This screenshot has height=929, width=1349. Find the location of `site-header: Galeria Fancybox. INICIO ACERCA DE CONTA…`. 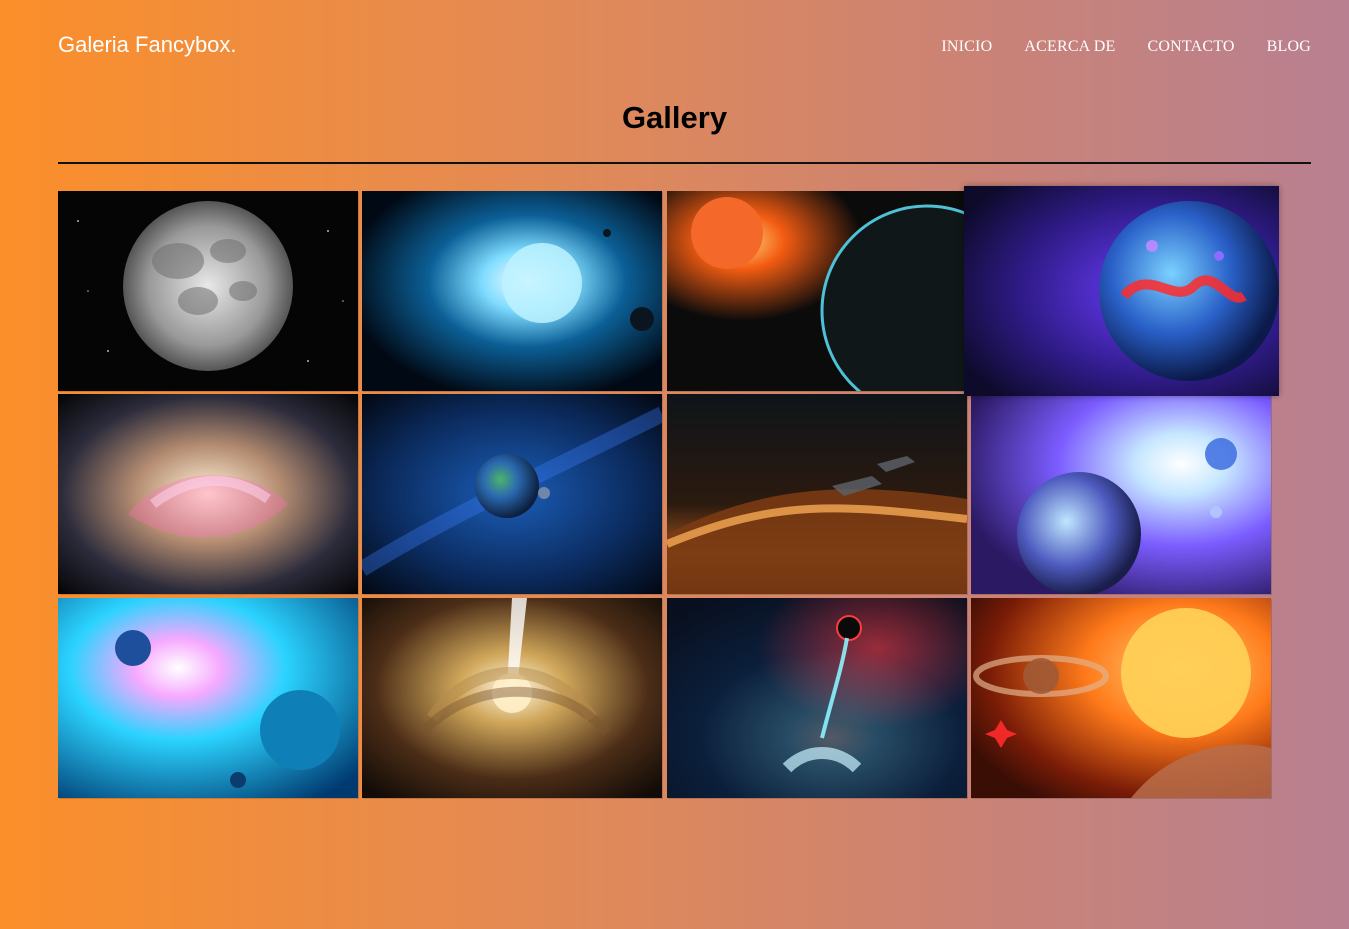

site-header: Galeria Fancybox. INICIO ACERCA DE CONTA… is located at coordinates (684, 47).